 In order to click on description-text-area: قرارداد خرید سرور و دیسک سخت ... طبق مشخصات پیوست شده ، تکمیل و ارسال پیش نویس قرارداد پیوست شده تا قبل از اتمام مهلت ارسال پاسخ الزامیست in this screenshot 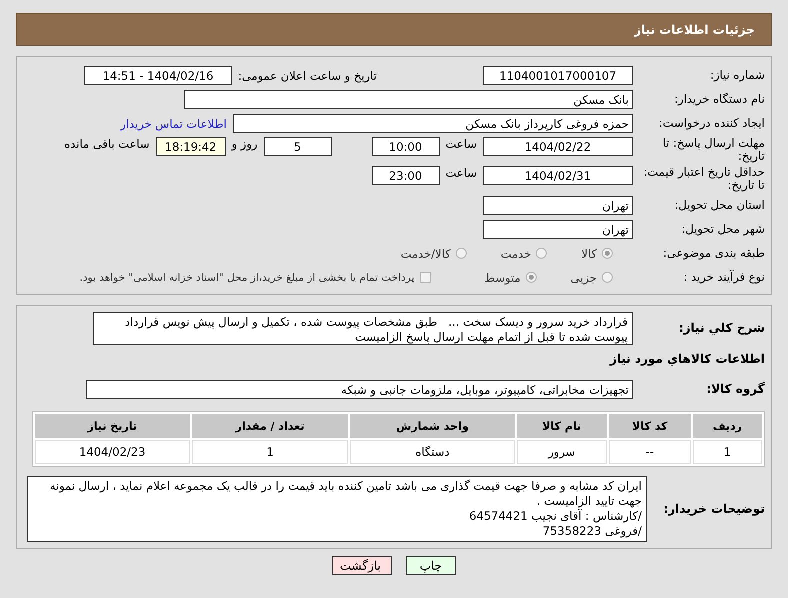, I will do `click(363, 328)`.